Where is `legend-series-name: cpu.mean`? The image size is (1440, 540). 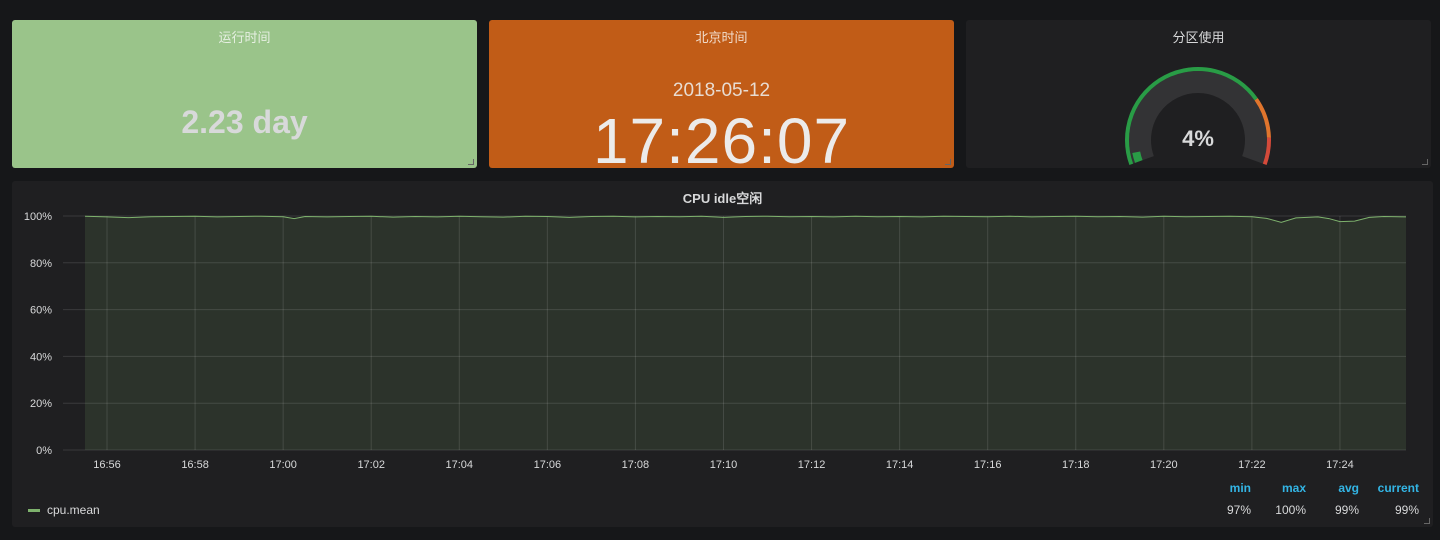 legend-series-name: cpu.mean is located at coordinates (73, 510).